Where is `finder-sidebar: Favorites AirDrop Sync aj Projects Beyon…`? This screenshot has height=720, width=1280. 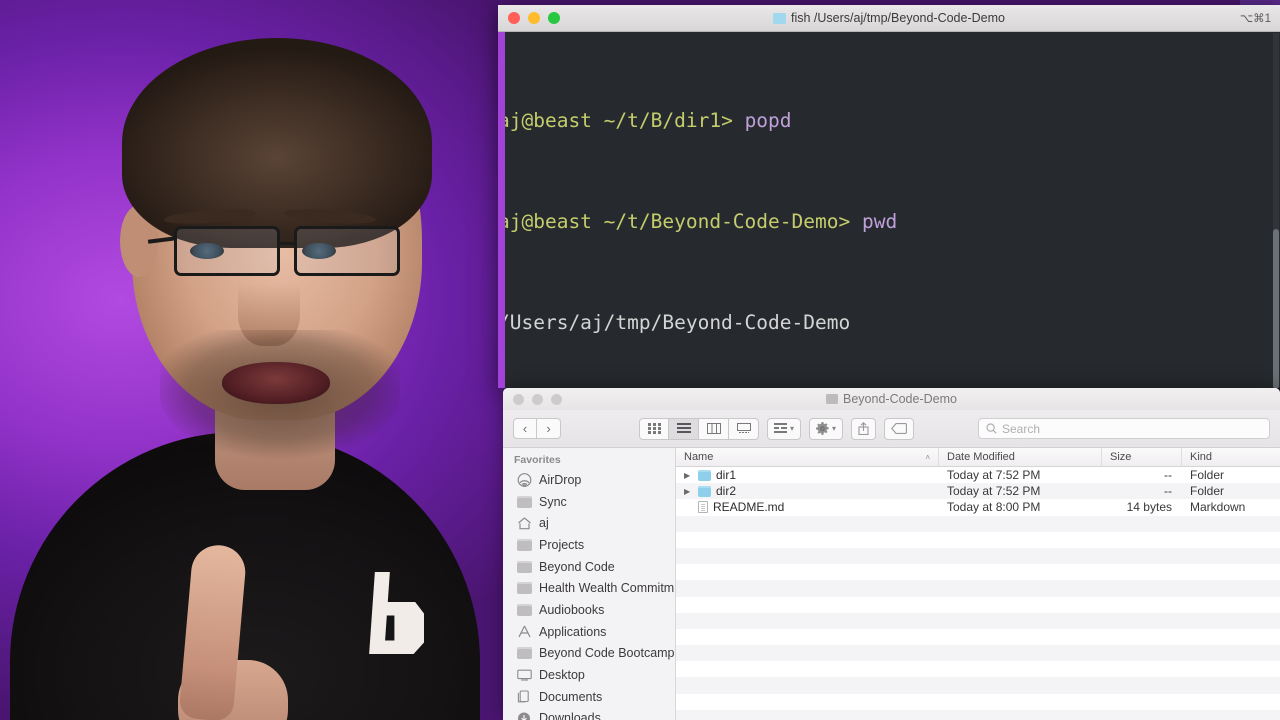 finder-sidebar: Favorites AirDrop Sync aj Projects Beyon… is located at coordinates (589, 584).